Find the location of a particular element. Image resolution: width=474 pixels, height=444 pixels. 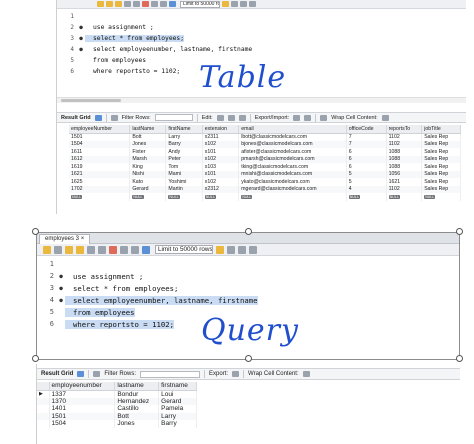

execute-current-icon is located at coordinates (118, 4).